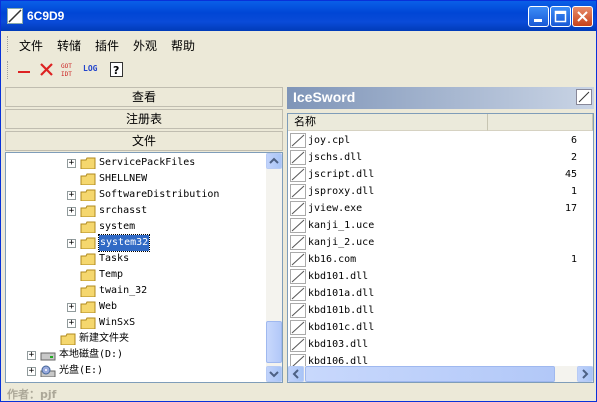  I want to click on tree-item-label: srchasst, so click(123, 210).